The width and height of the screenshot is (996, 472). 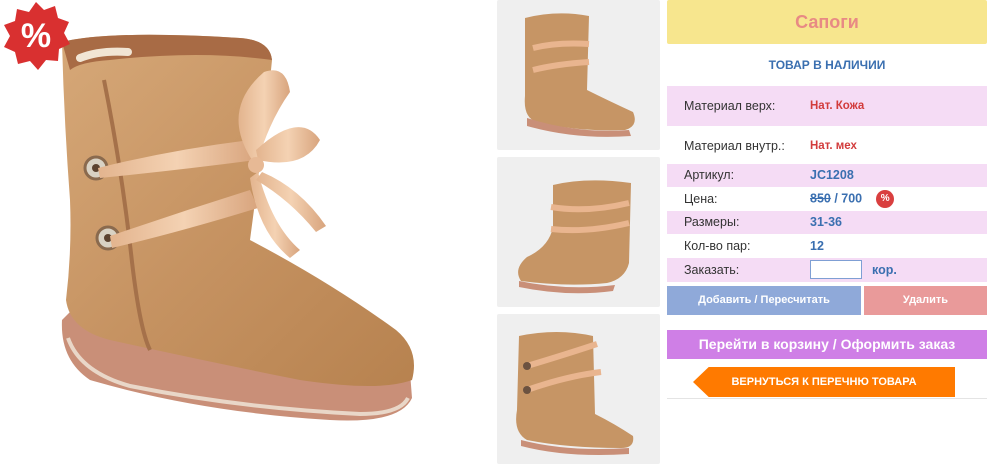 I want to click on price-new: 700, so click(x=852, y=198).